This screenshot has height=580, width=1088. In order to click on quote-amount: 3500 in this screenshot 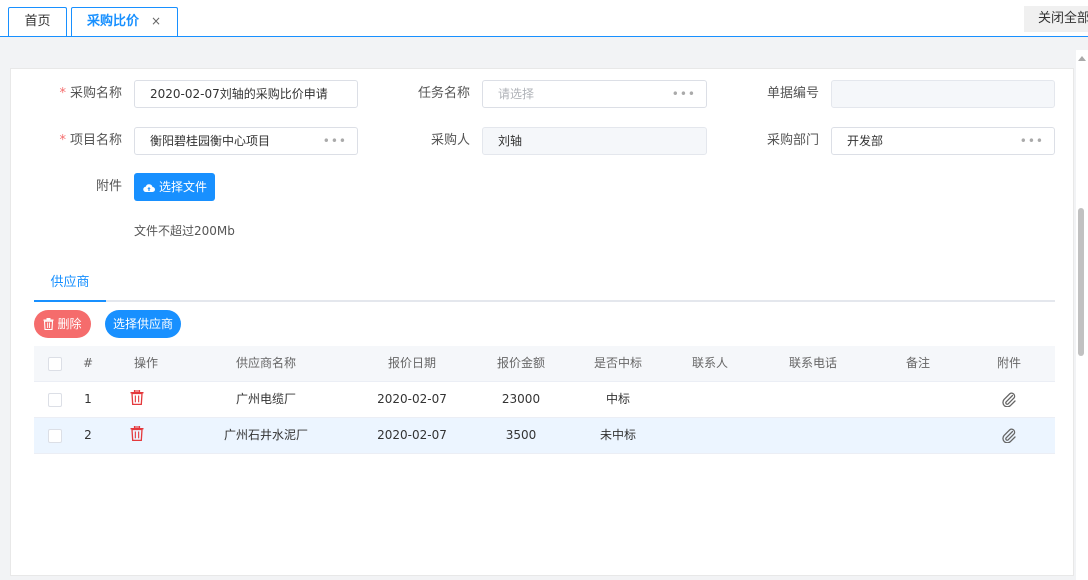, I will do `click(521, 435)`.